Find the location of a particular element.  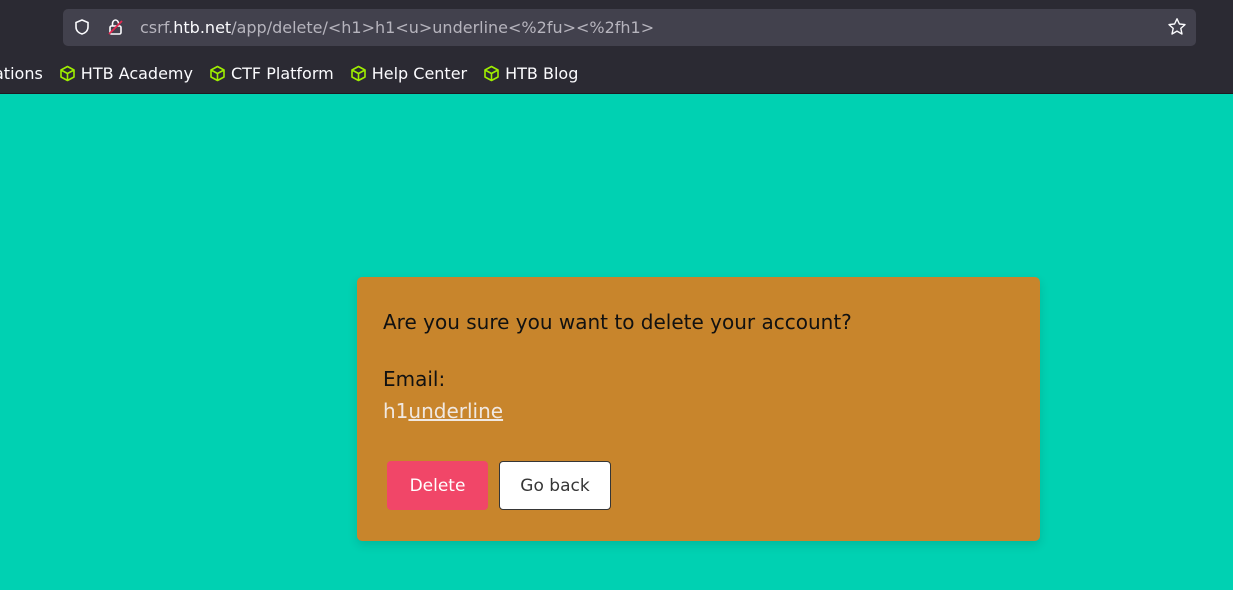

delete-button: Delete is located at coordinates (437, 485).